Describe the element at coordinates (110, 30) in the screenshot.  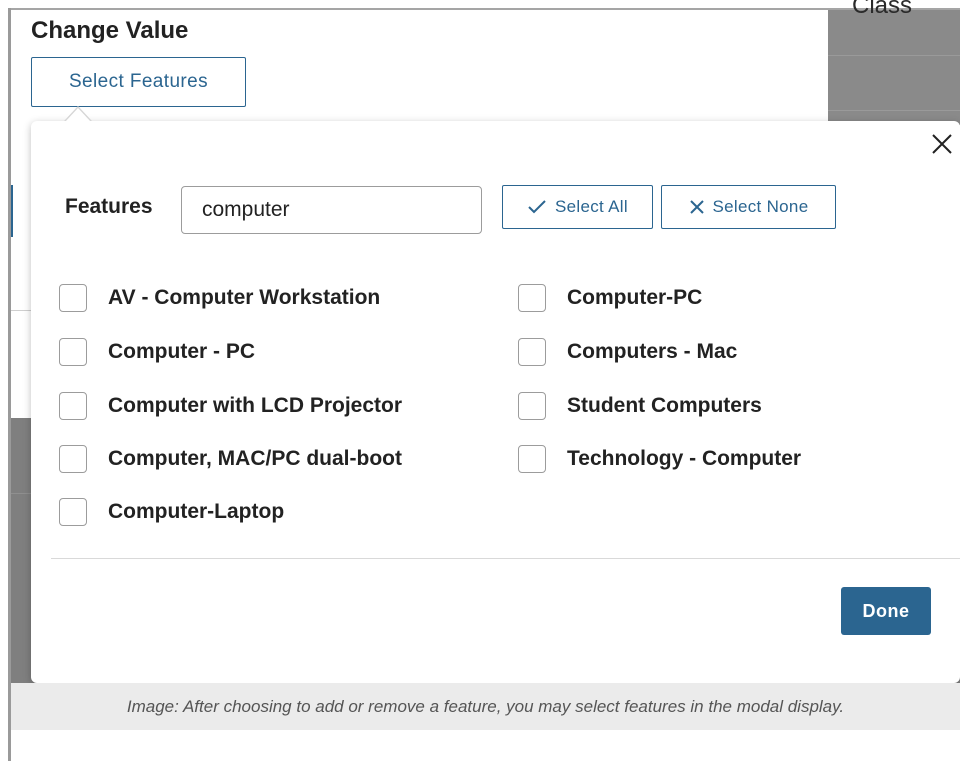
I see `page-title: Change Value` at that location.